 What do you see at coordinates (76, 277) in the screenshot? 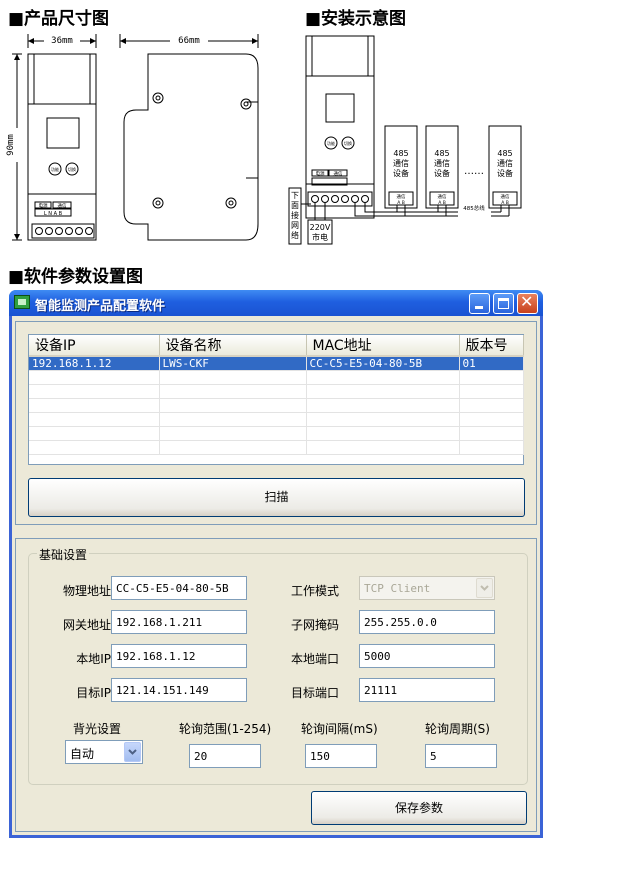
I see `software-heading: ■软件参数设置图` at bounding box center [76, 277].